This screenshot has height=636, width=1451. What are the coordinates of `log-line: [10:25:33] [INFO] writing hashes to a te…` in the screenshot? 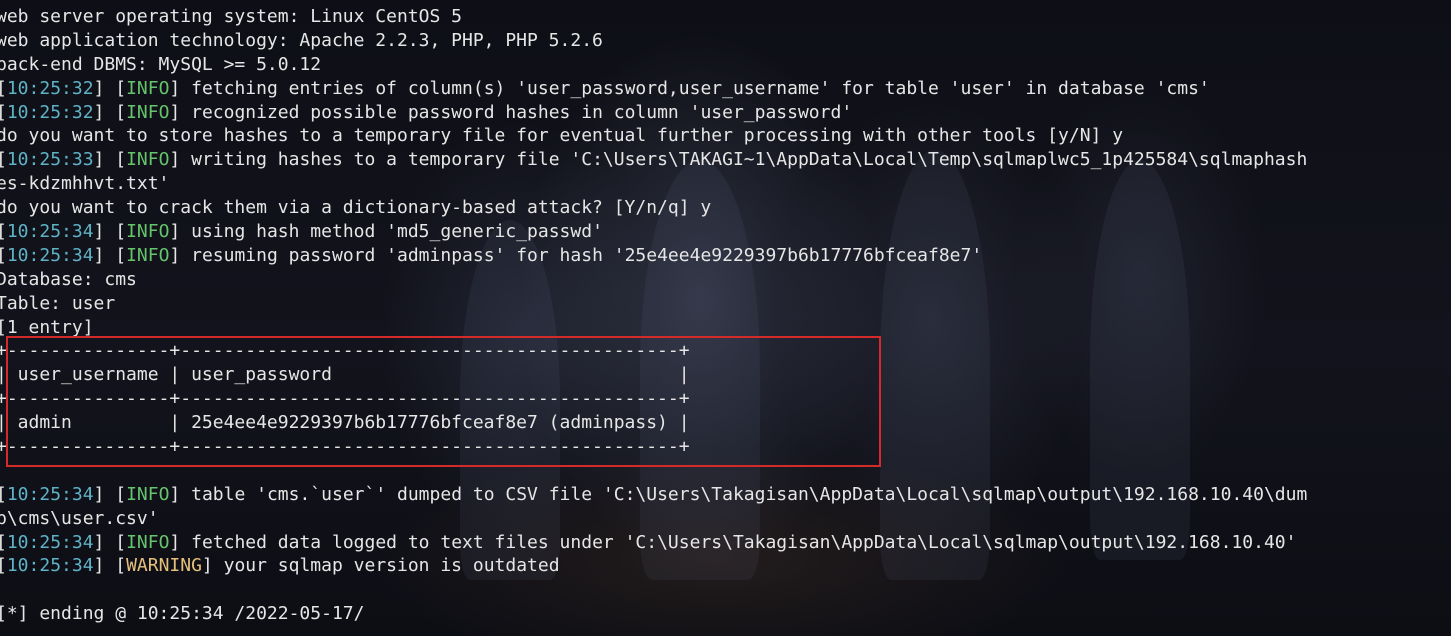 It's located at (725, 160).